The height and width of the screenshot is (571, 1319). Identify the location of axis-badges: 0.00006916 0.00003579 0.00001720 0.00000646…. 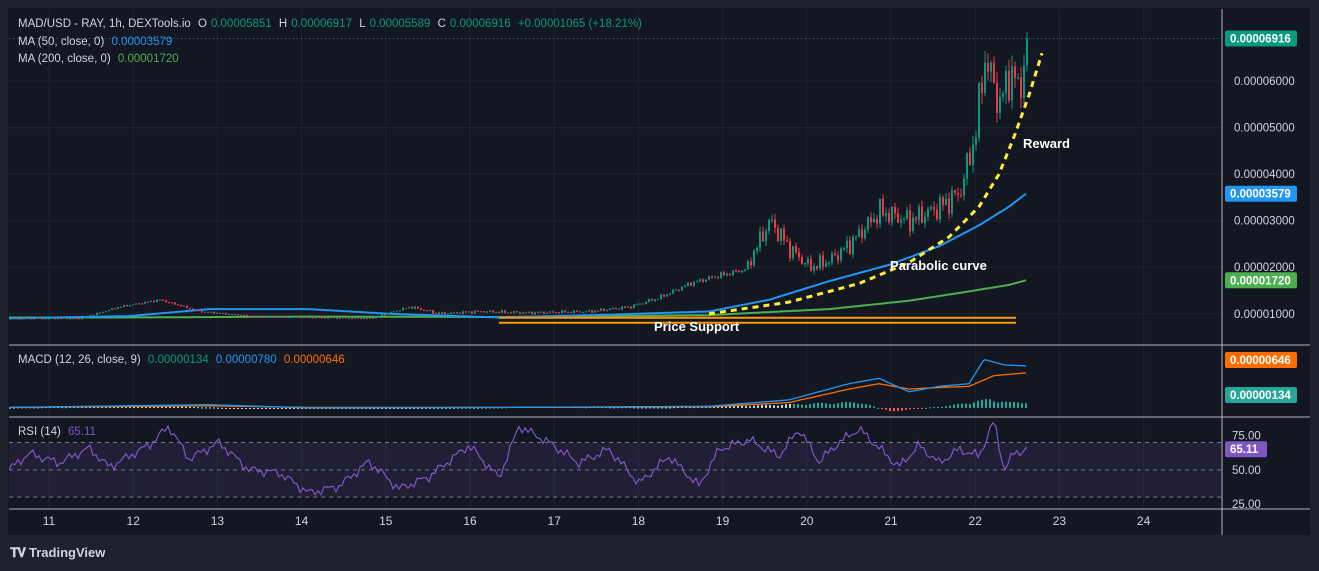
(1261, 244).